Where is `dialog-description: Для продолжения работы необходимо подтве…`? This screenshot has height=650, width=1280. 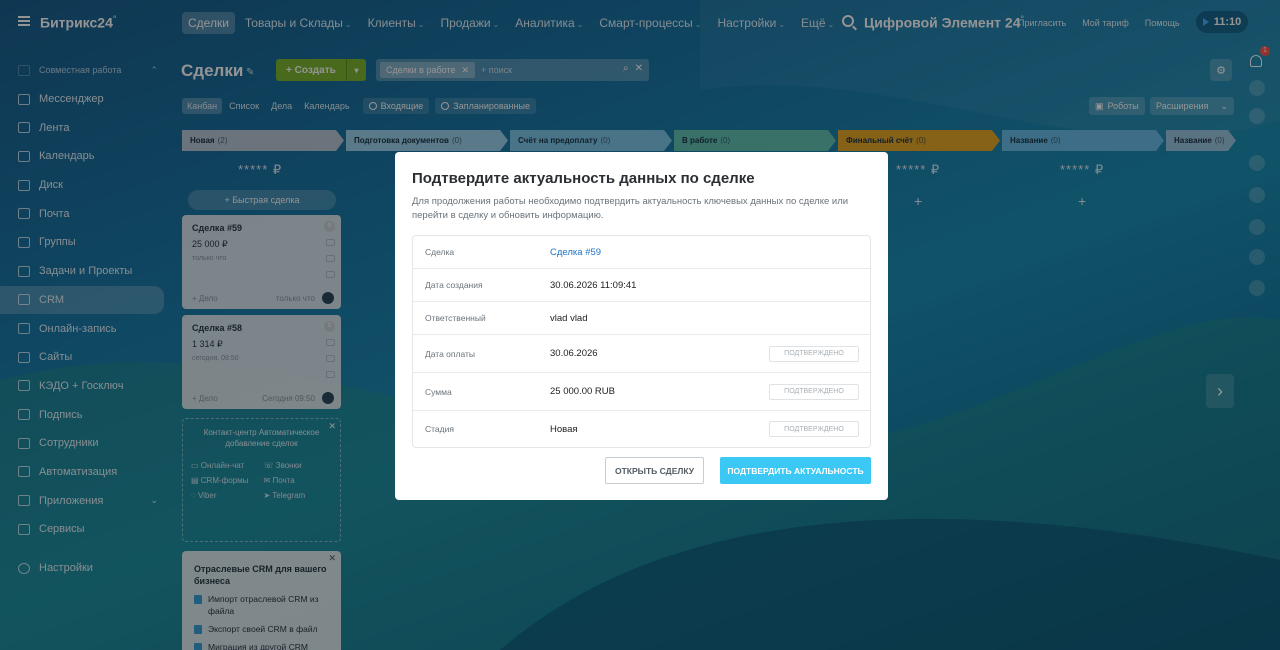
dialog-description: Для продолжения работы необходимо подтве… is located at coordinates (630, 208).